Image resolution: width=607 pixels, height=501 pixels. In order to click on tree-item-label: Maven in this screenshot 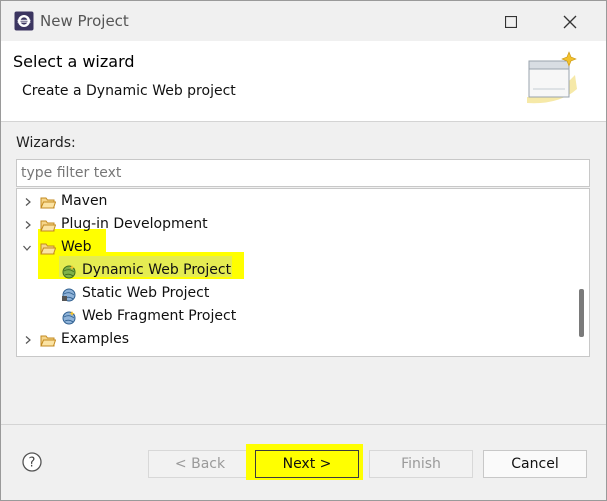, I will do `click(84, 201)`.